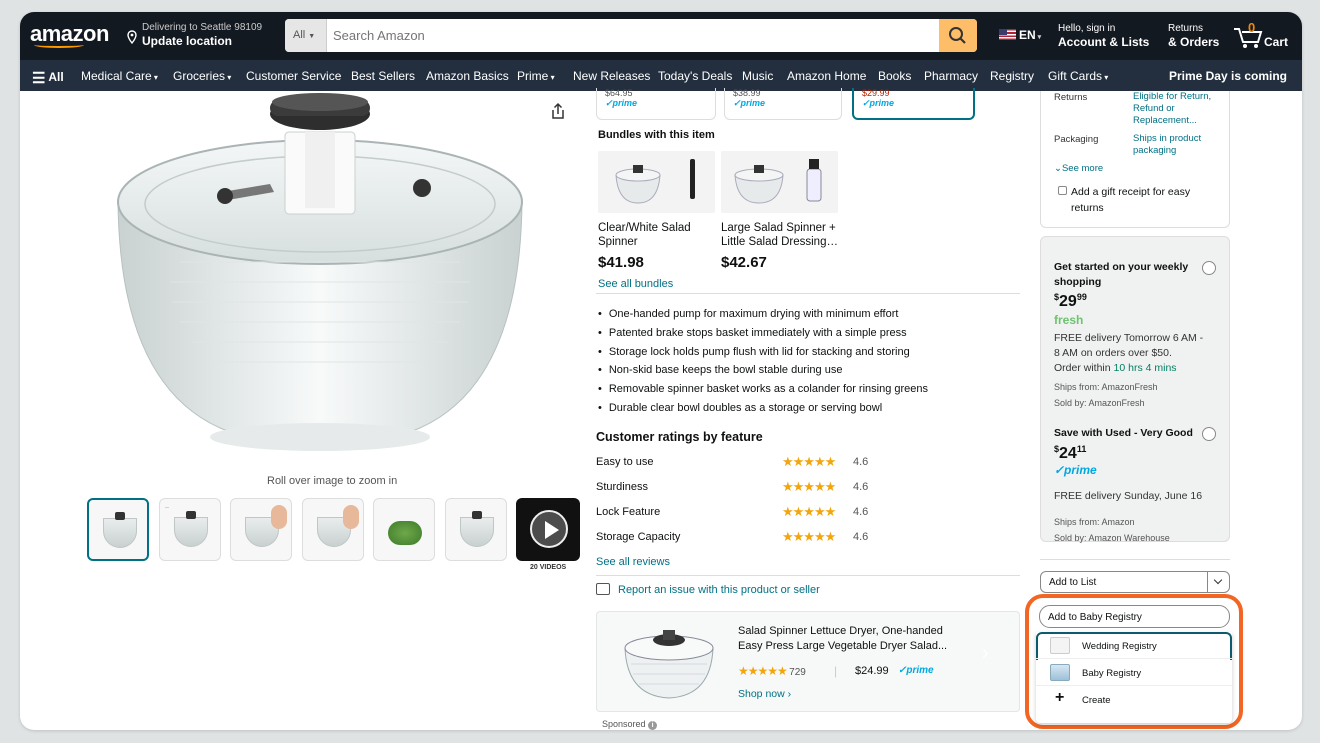 This screenshot has width=1320, height=743. What do you see at coordinates (1135, 582) in the screenshot?
I see `add-to-list-button: Add to List` at bounding box center [1135, 582].